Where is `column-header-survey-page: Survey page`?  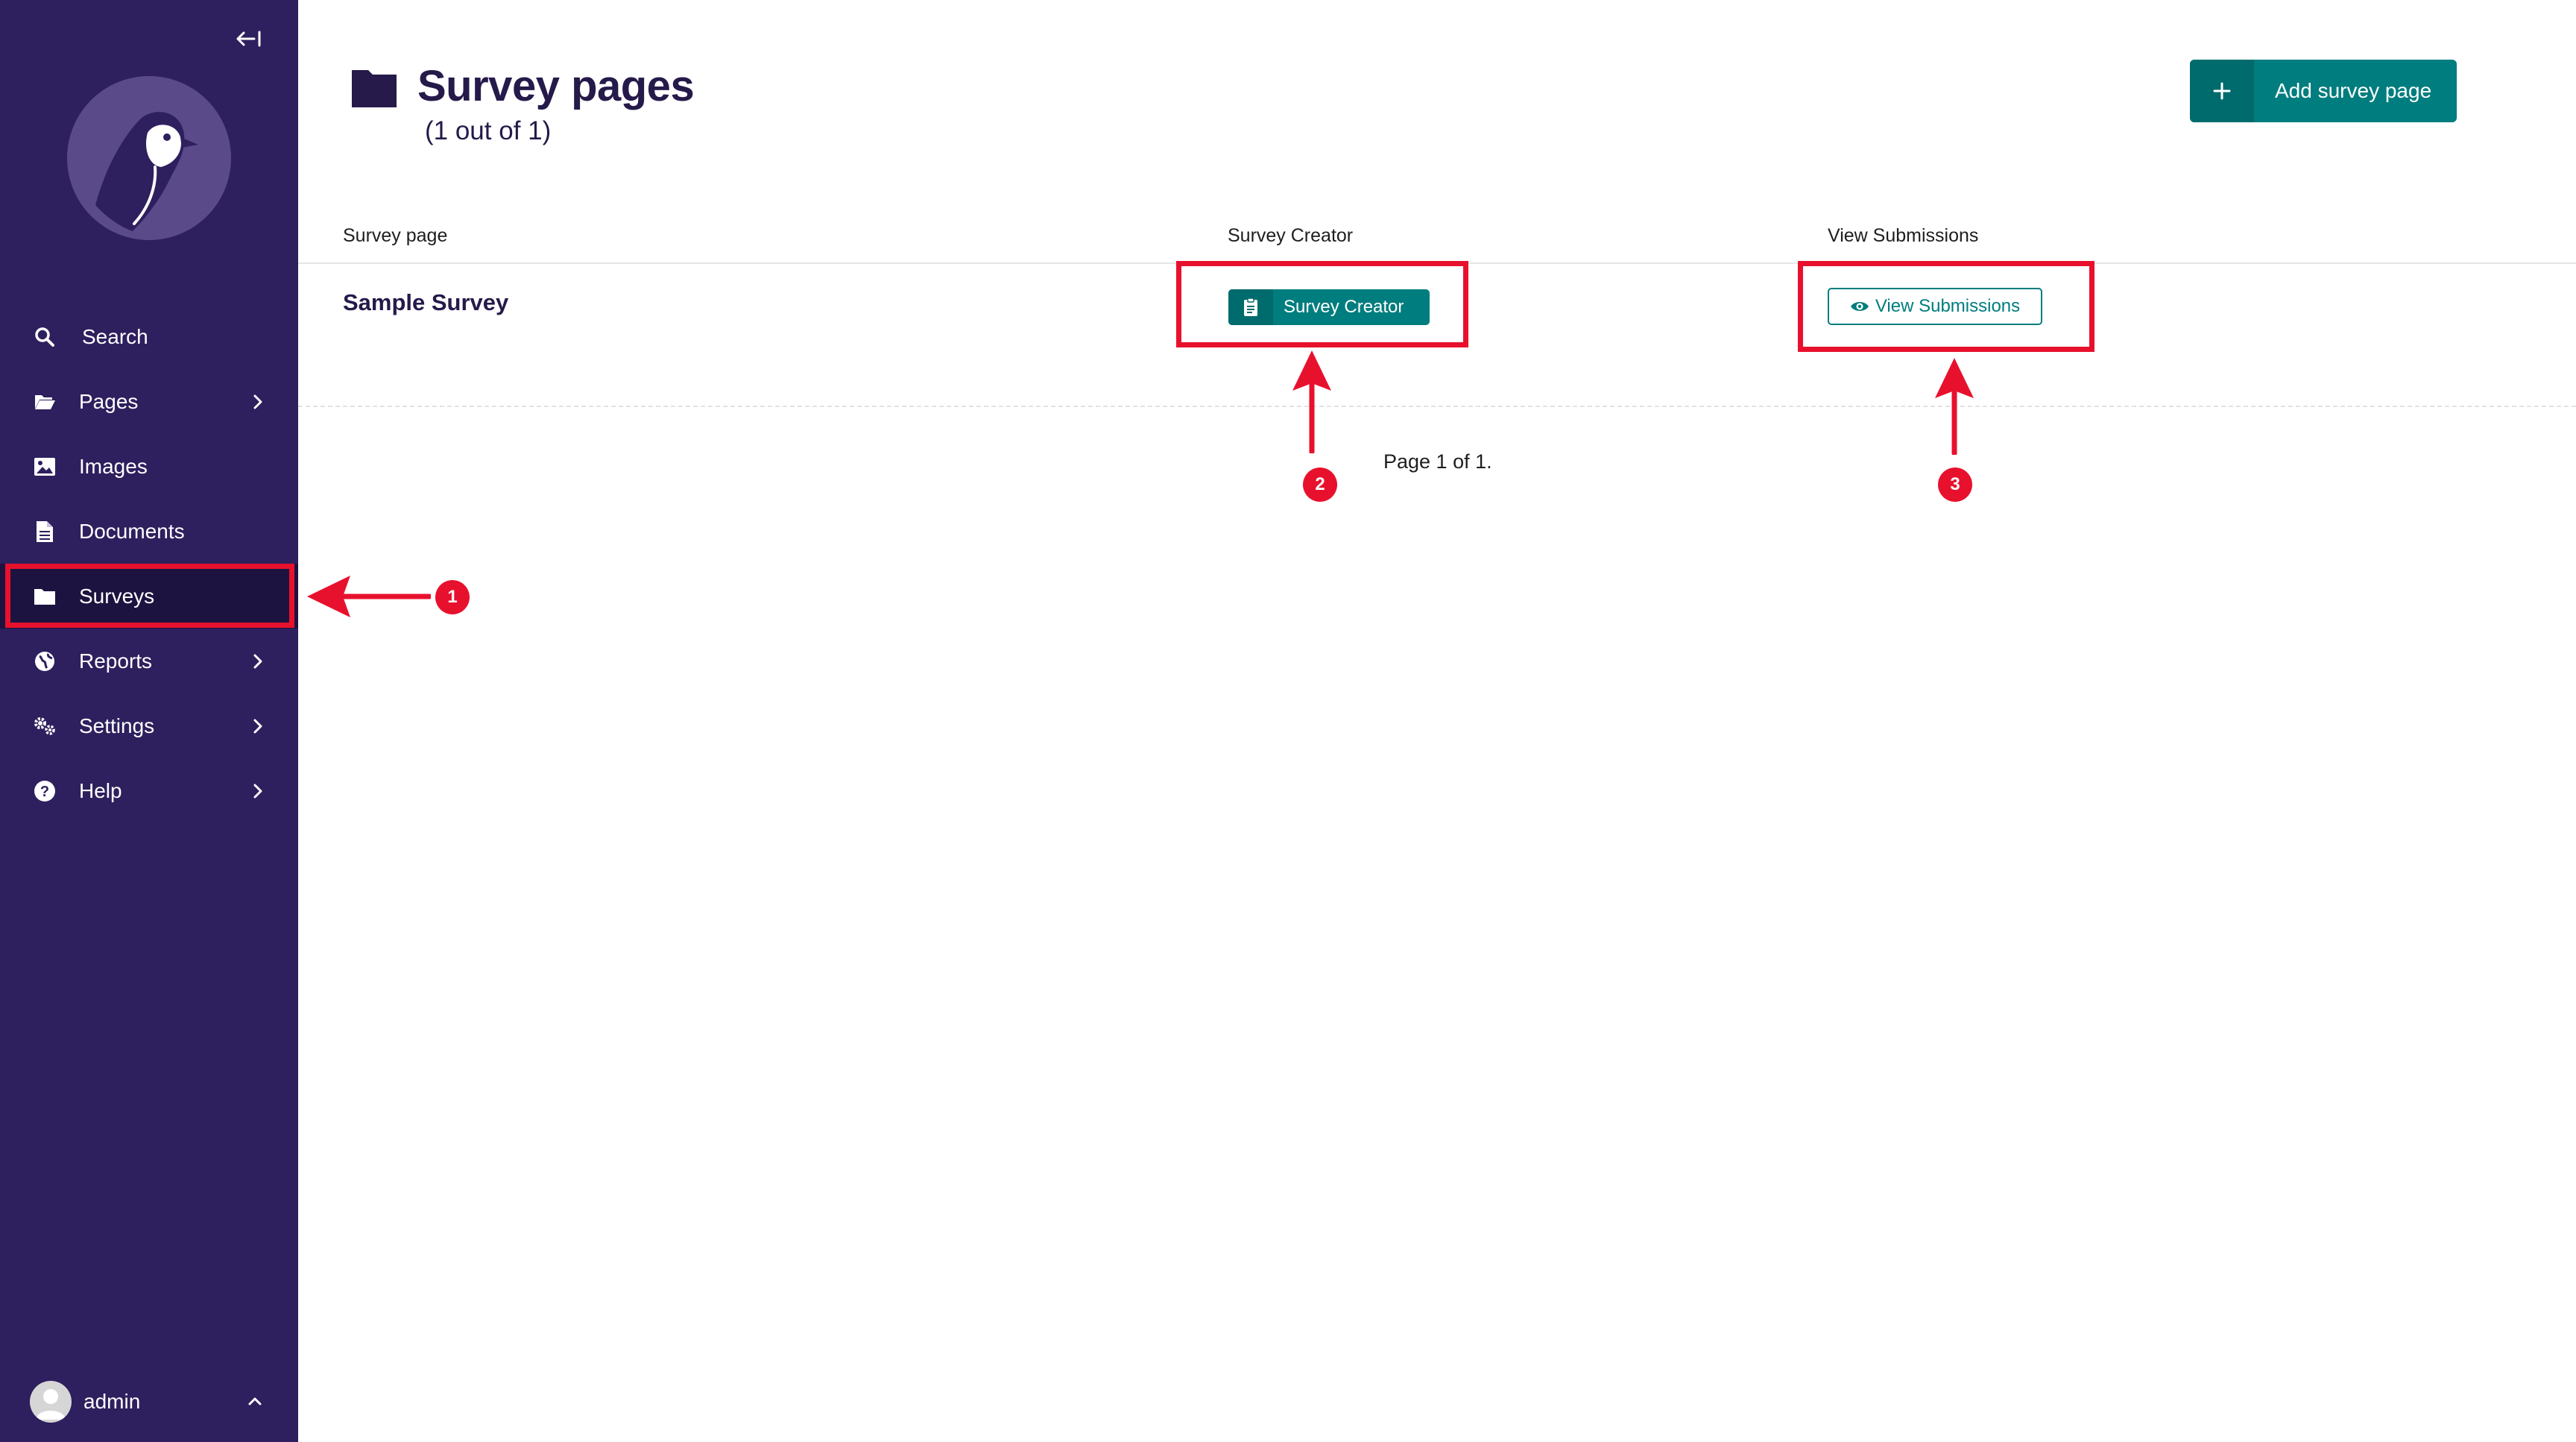 column-header-survey-page: Survey page is located at coordinates (395, 236).